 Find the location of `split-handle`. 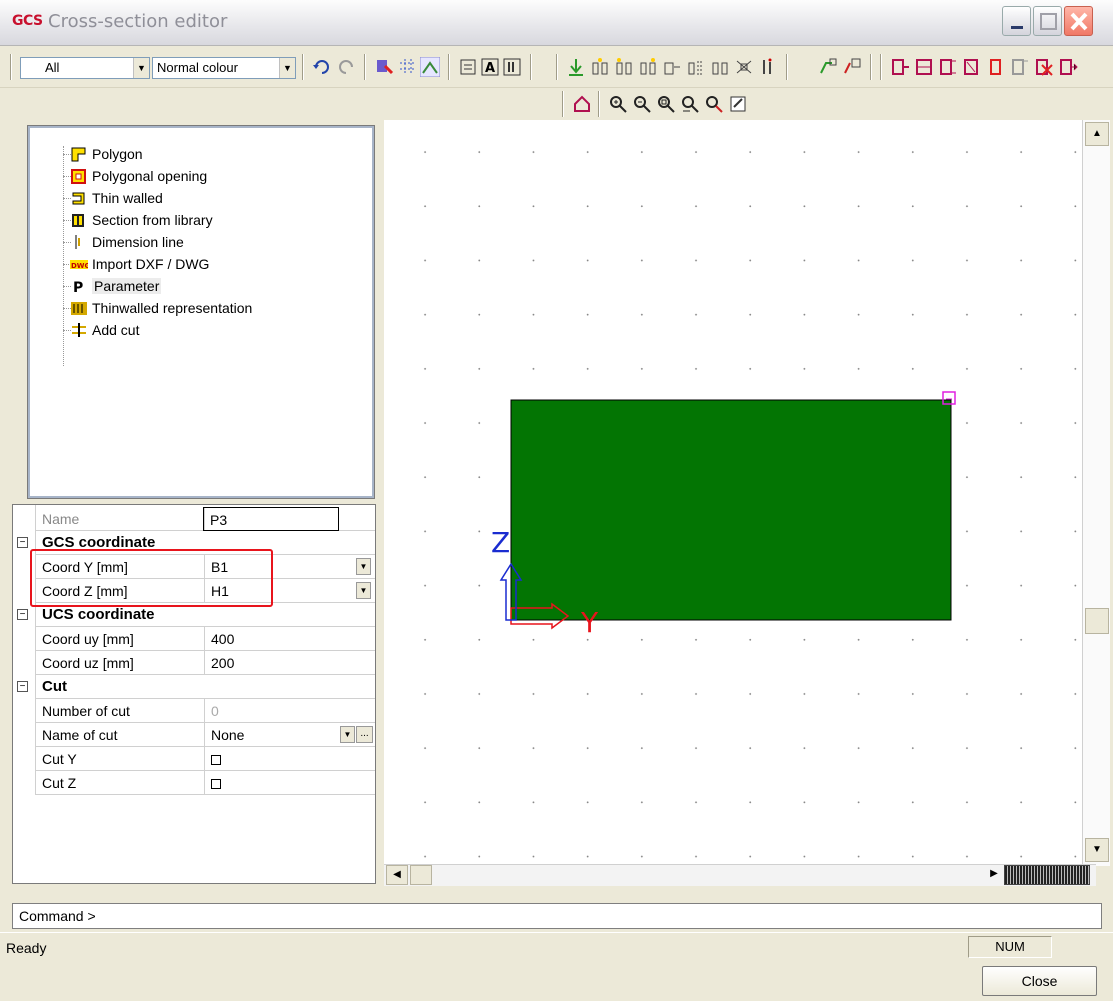

split-handle is located at coordinates (1047, 875).